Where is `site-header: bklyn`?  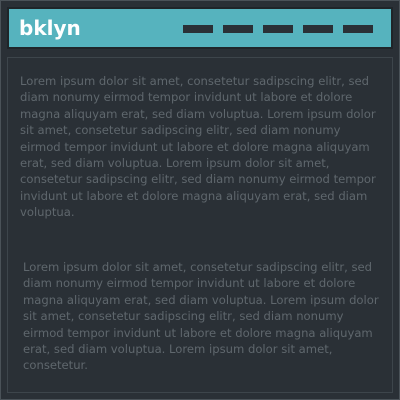 site-header: bklyn is located at coordinates (200, 28).